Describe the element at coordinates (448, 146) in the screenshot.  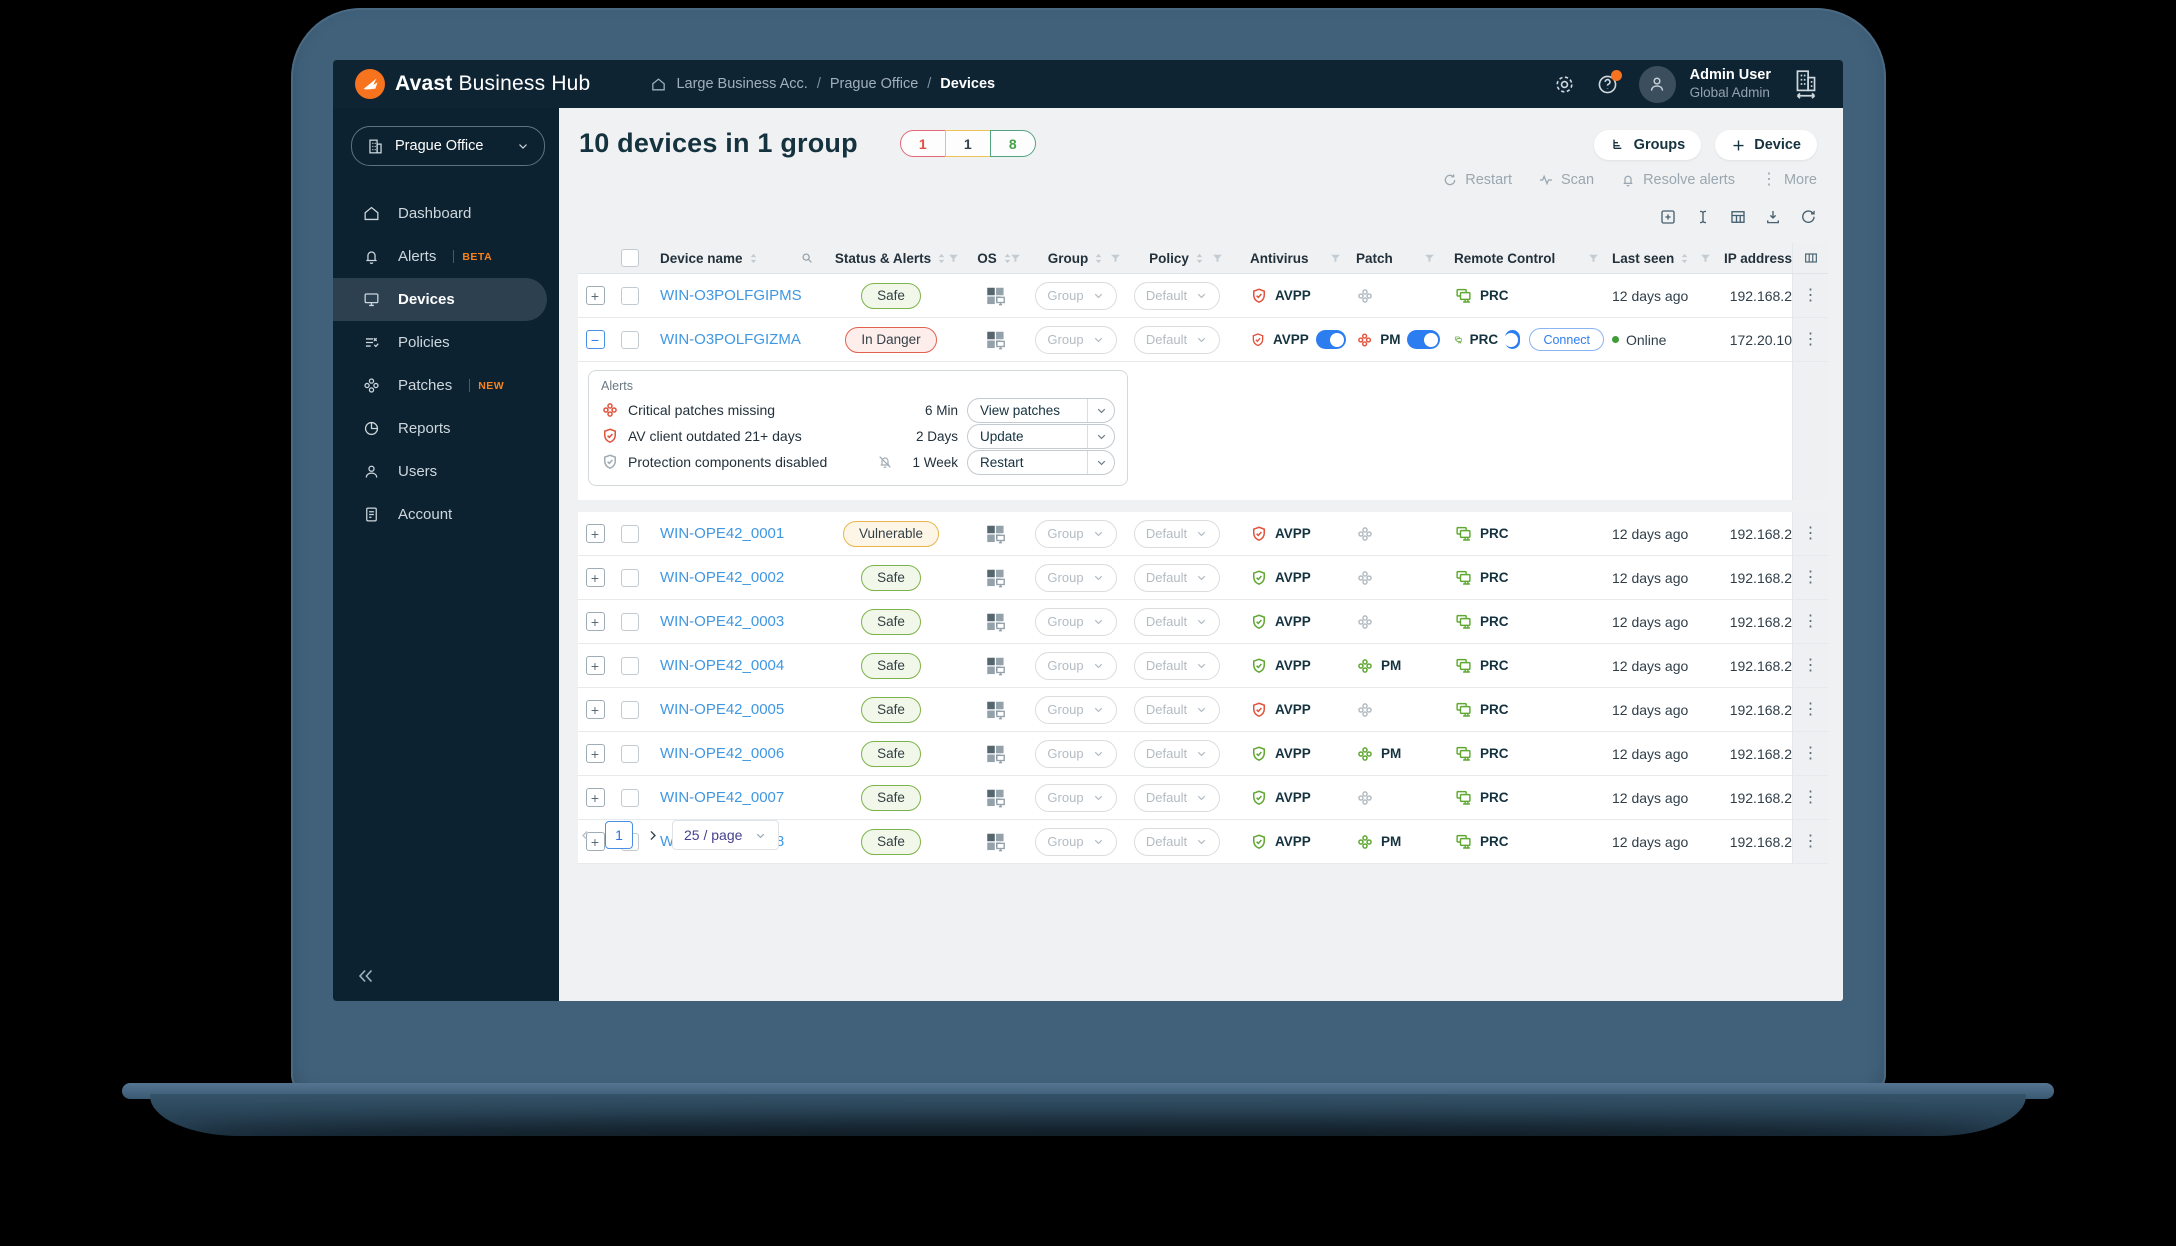
I see `org-selector: Prague Office` at that location.